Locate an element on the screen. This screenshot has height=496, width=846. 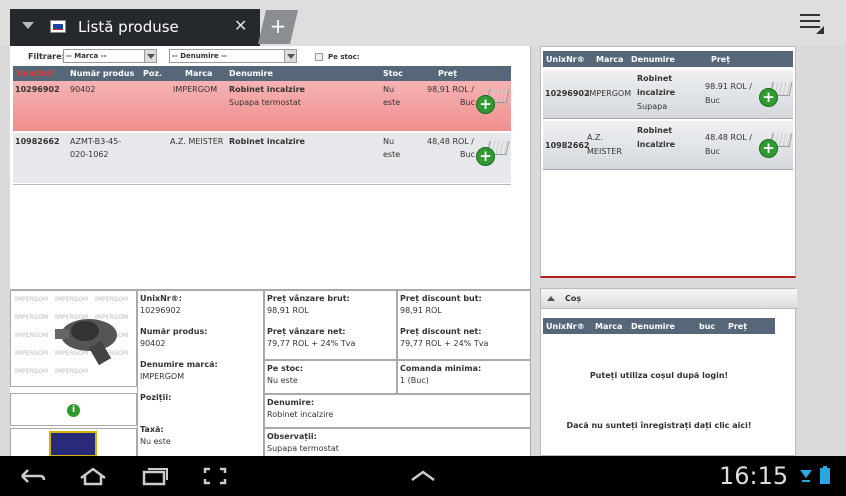
active-tab: Listă produse ✕ is located at coordinates (135, 27).